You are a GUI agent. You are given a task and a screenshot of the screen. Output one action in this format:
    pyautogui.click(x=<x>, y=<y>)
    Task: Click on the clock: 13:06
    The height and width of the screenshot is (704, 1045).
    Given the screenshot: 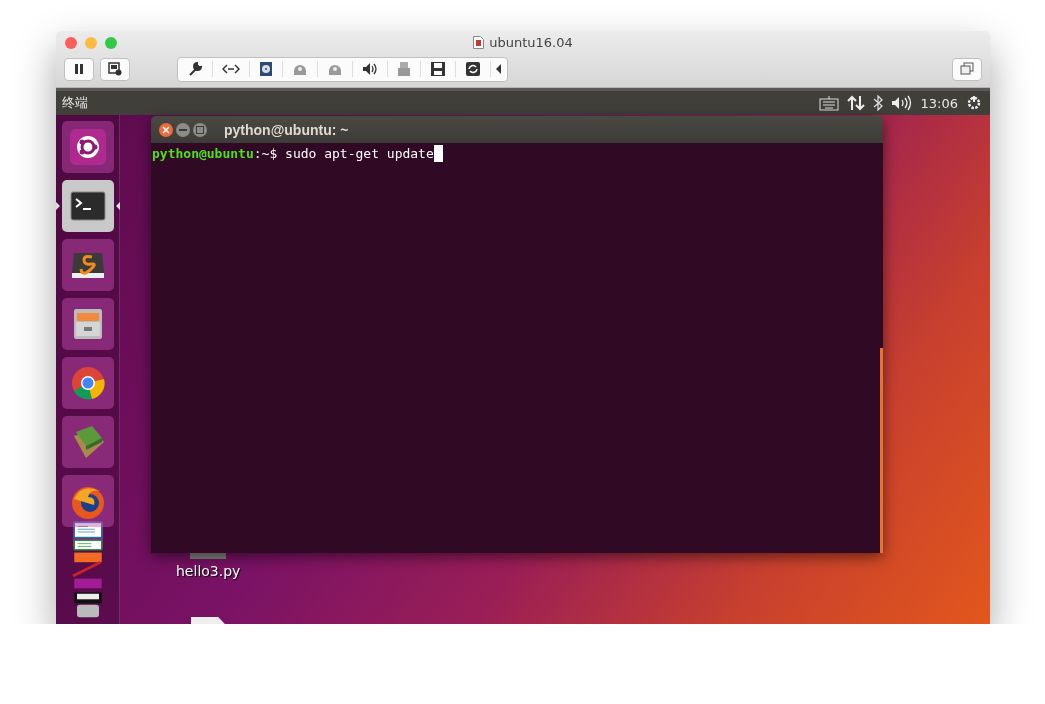 What is the action you would take?
    pyautogui.click(x=939, y=103)
    